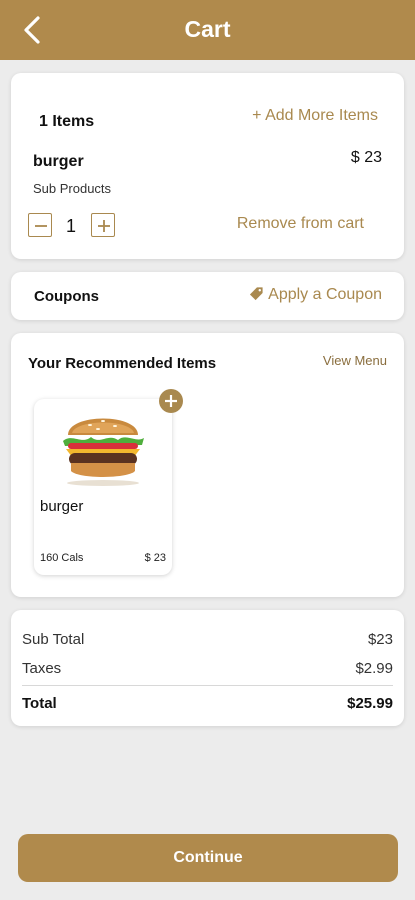 Image resolution: width=415 pixels, height=900 pixels. What do you see at coordinates (103, 487) in the screenshot?
I see `recommended-item-card: burger 160 Cals $ 23` at bounding box center [103, 487].